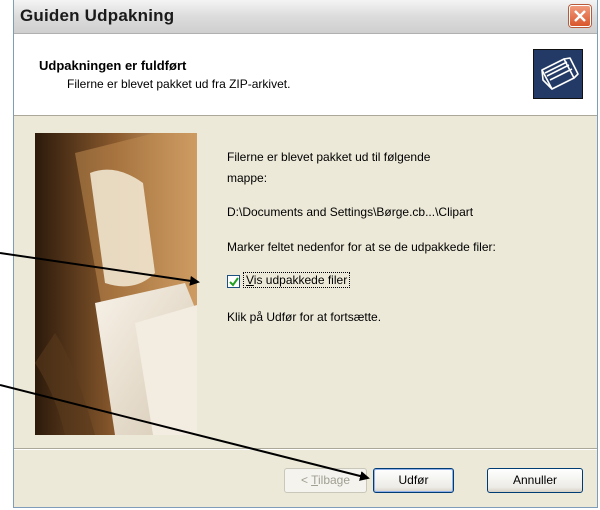 The width and height of the screenshot is (600, 510). I want to click on show-files-label: Vis udpakkede filer, so click(296, 280).